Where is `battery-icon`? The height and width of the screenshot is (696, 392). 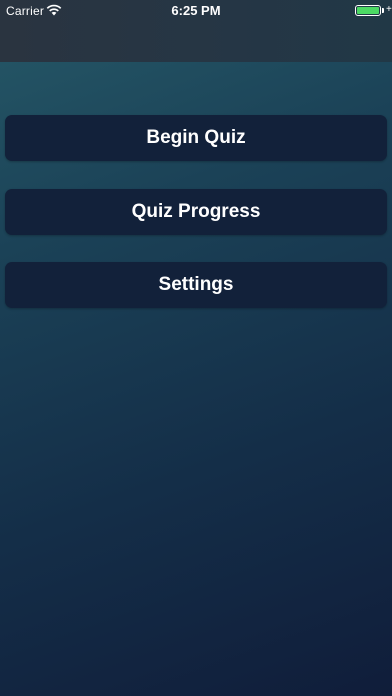 battery-icon is located at coordinates (368, 10).